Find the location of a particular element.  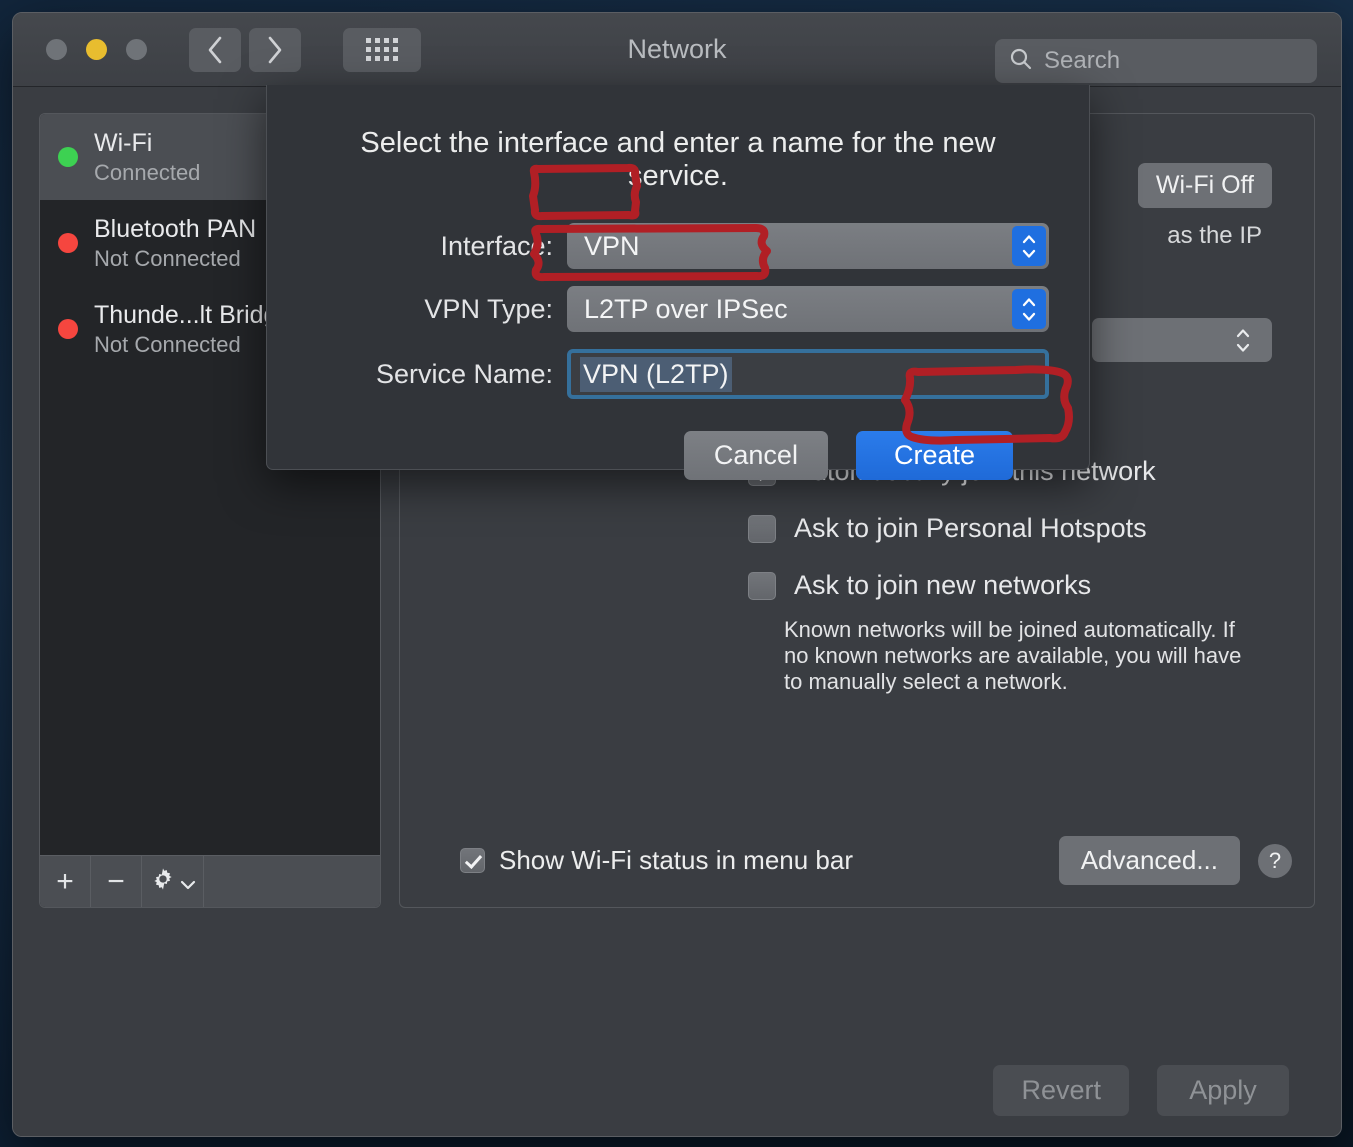

remove-service-button: − is located at coordinates (116, 881).